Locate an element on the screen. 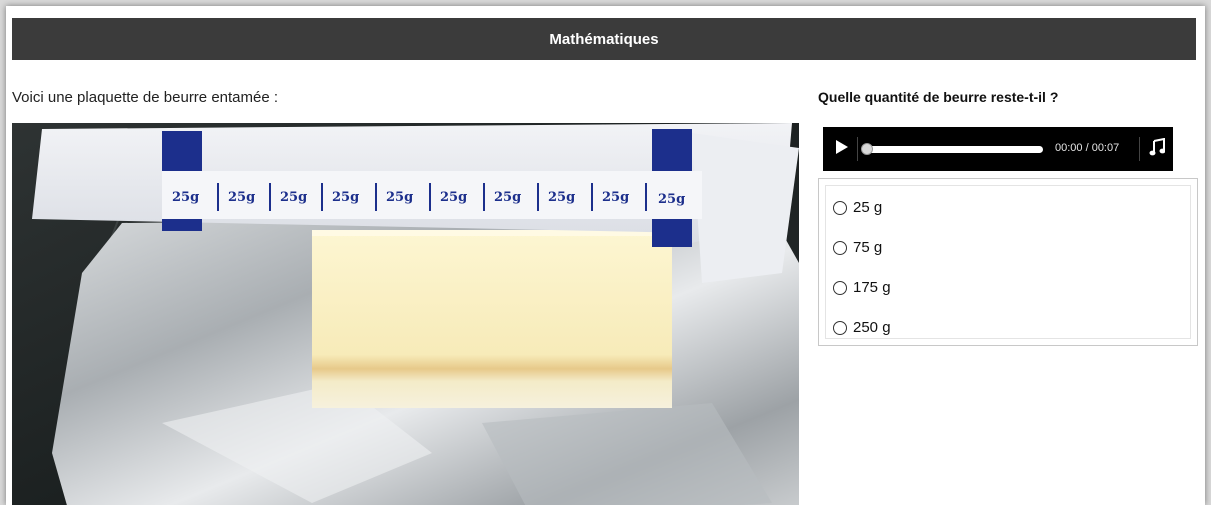  play-icon is located at coordinates (842, 149).